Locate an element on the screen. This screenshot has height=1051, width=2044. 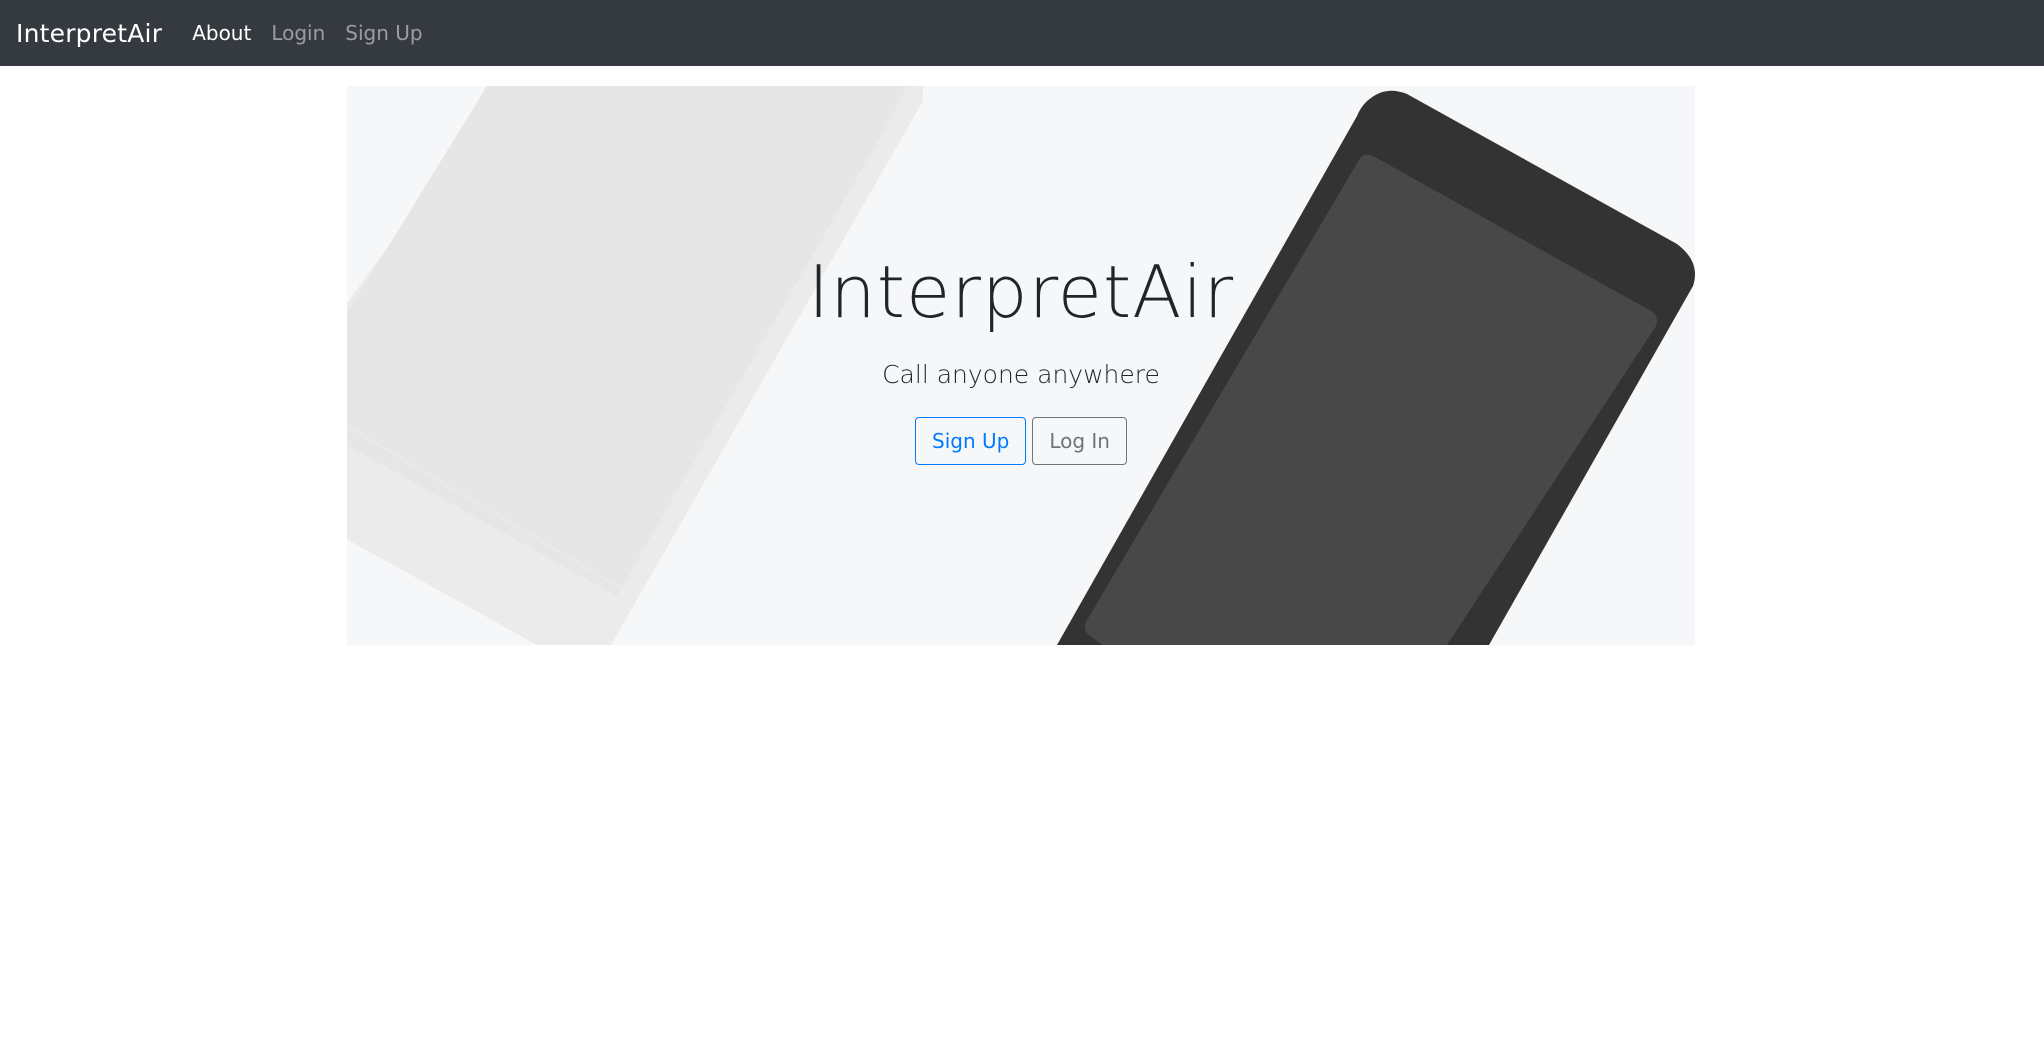
top-navbar: InterpretAir About Login Sign Up is located at coordinates (1022, 33).